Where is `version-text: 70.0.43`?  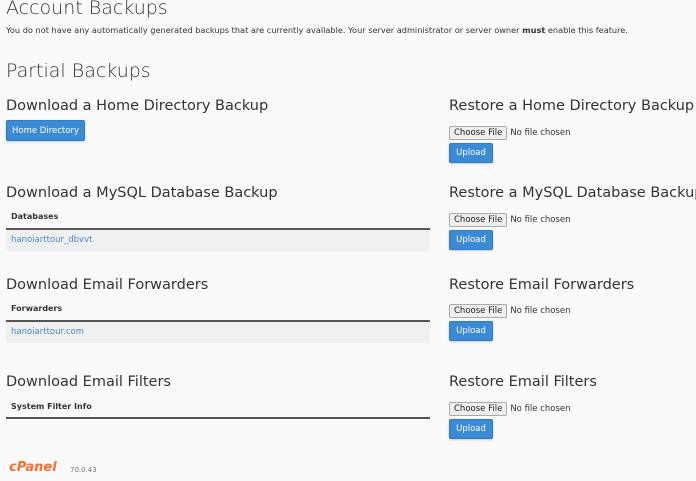
version-text: 70.0.43 is located at coordinates (83, 470).